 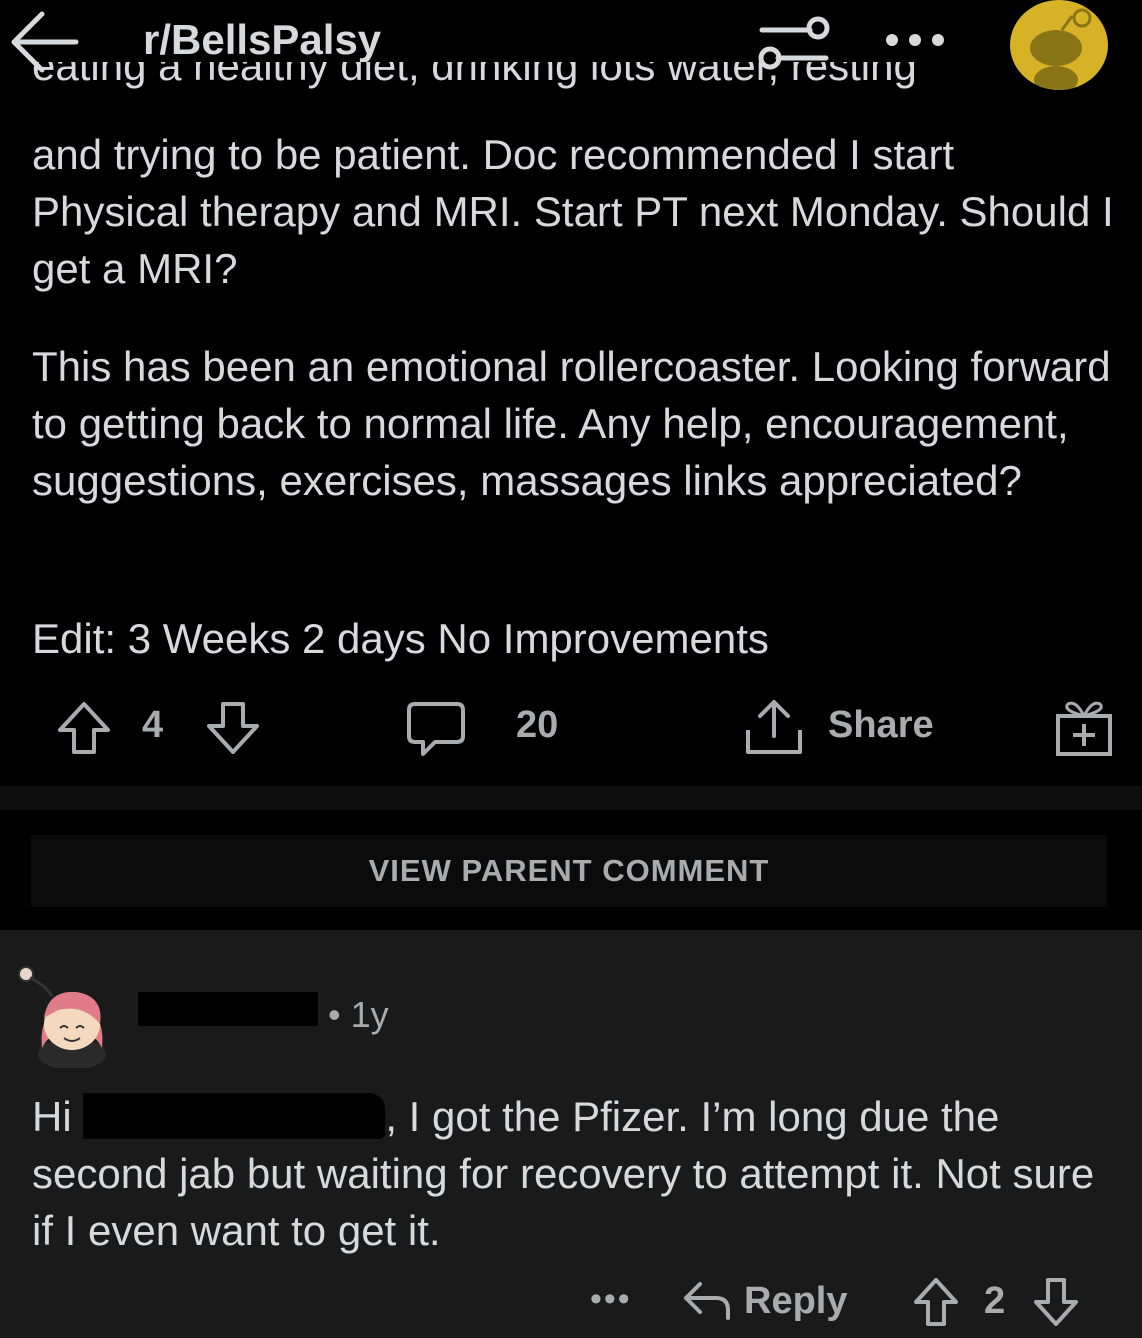 What do you see at coordinates (795, 1301) in the screenshot?
I see `reply-button: Reply` at bounding box center [795, 1301].